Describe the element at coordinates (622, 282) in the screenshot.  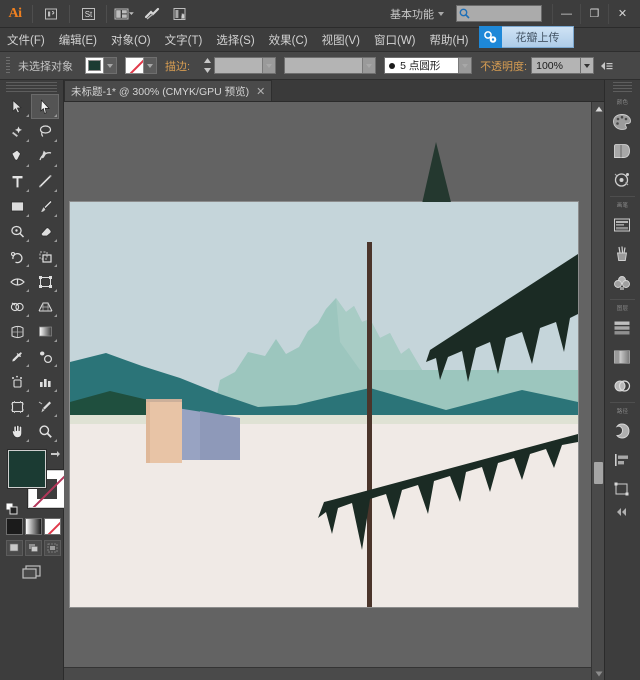
I see `panel-graphic-styles` at that location.